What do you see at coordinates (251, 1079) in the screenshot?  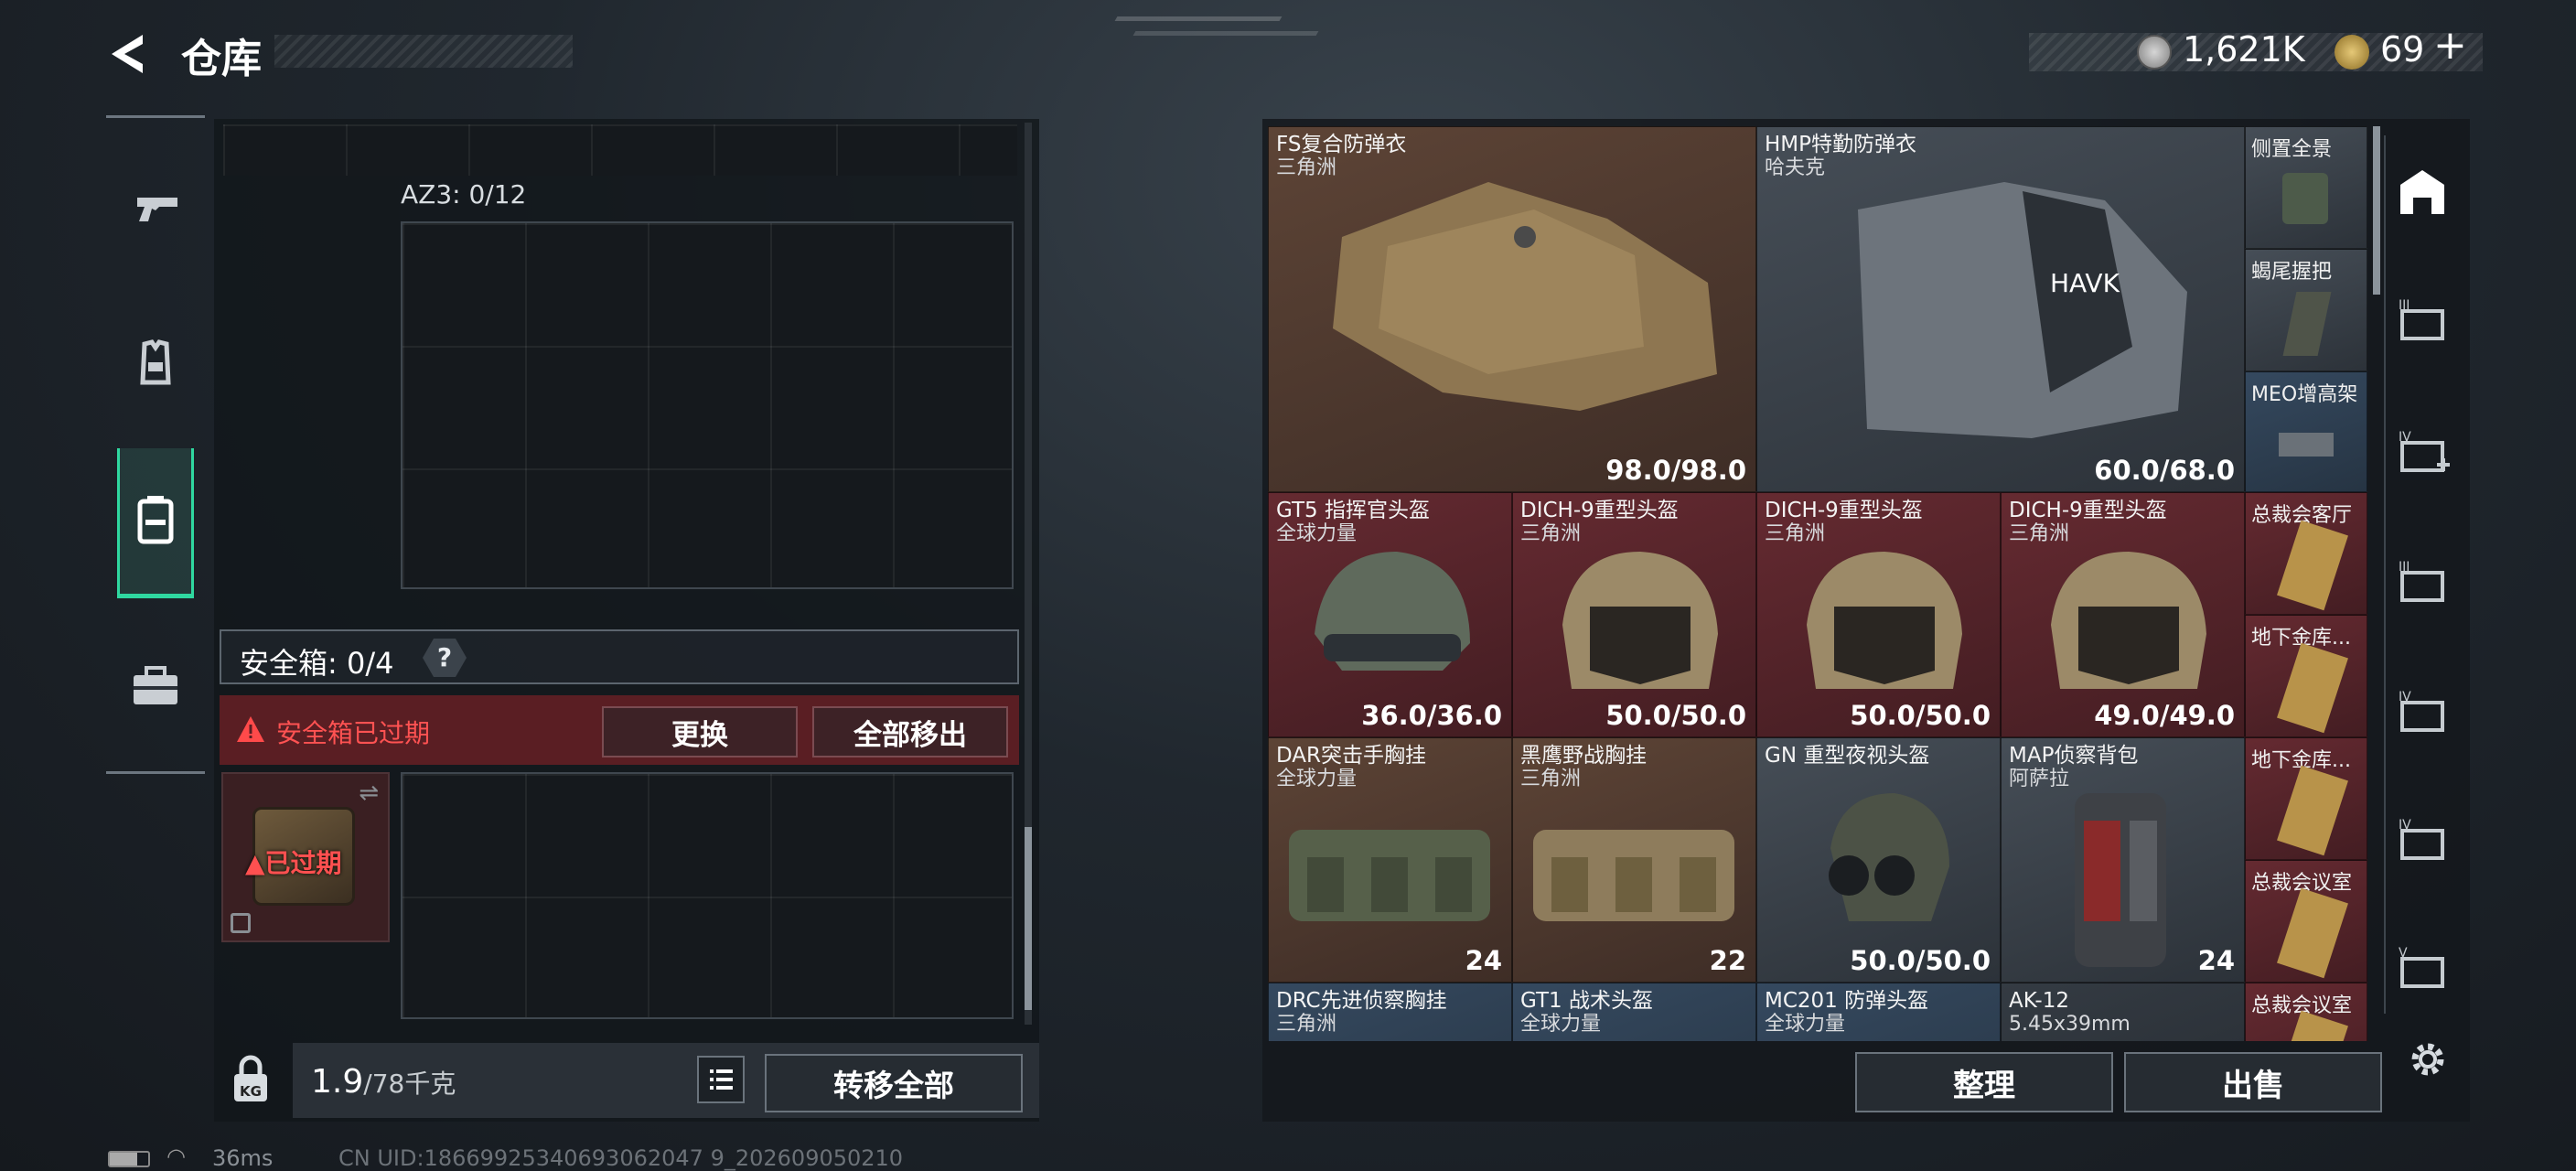 I see `weight-lock-icon: KG` at bounding box center [251, 1079].